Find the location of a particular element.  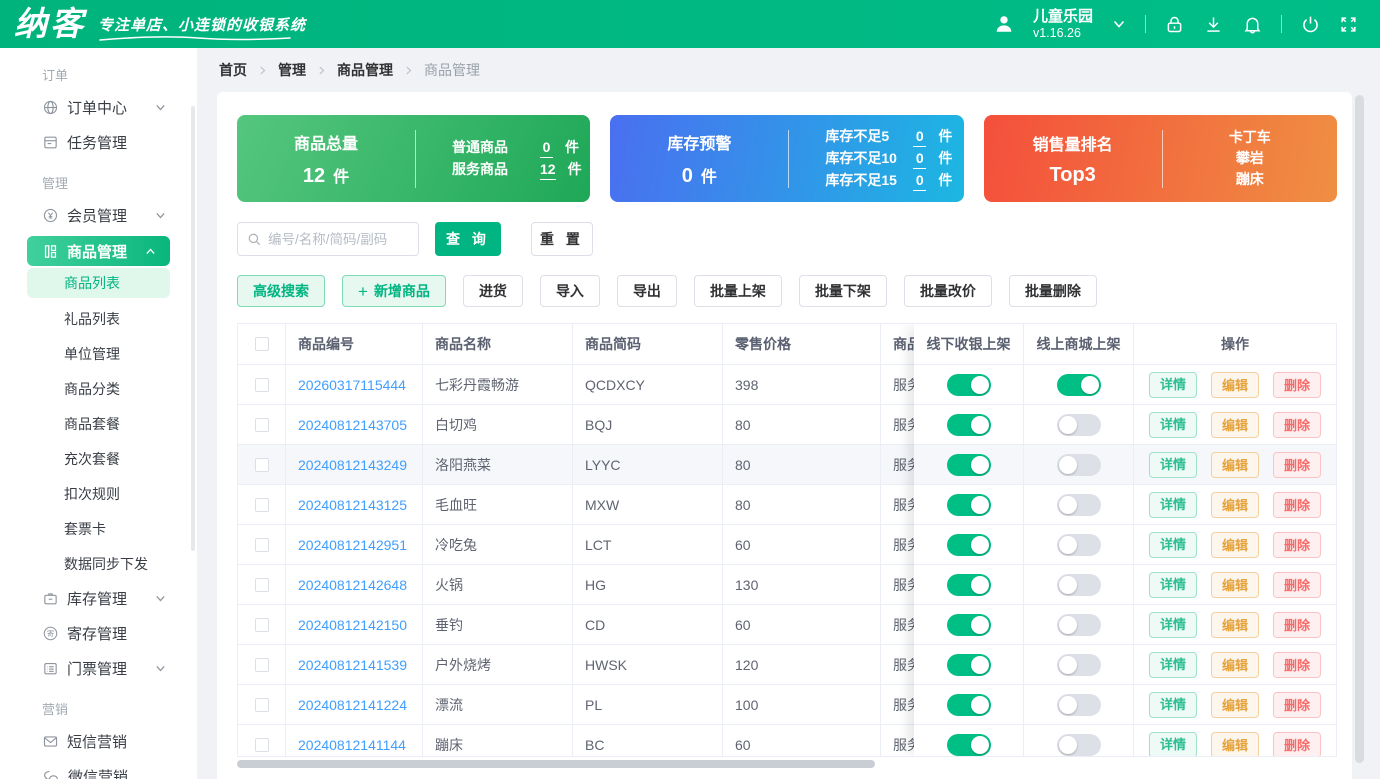

sidebar-item-订单中心: 订单中心 is located at coordinates (98, 107).